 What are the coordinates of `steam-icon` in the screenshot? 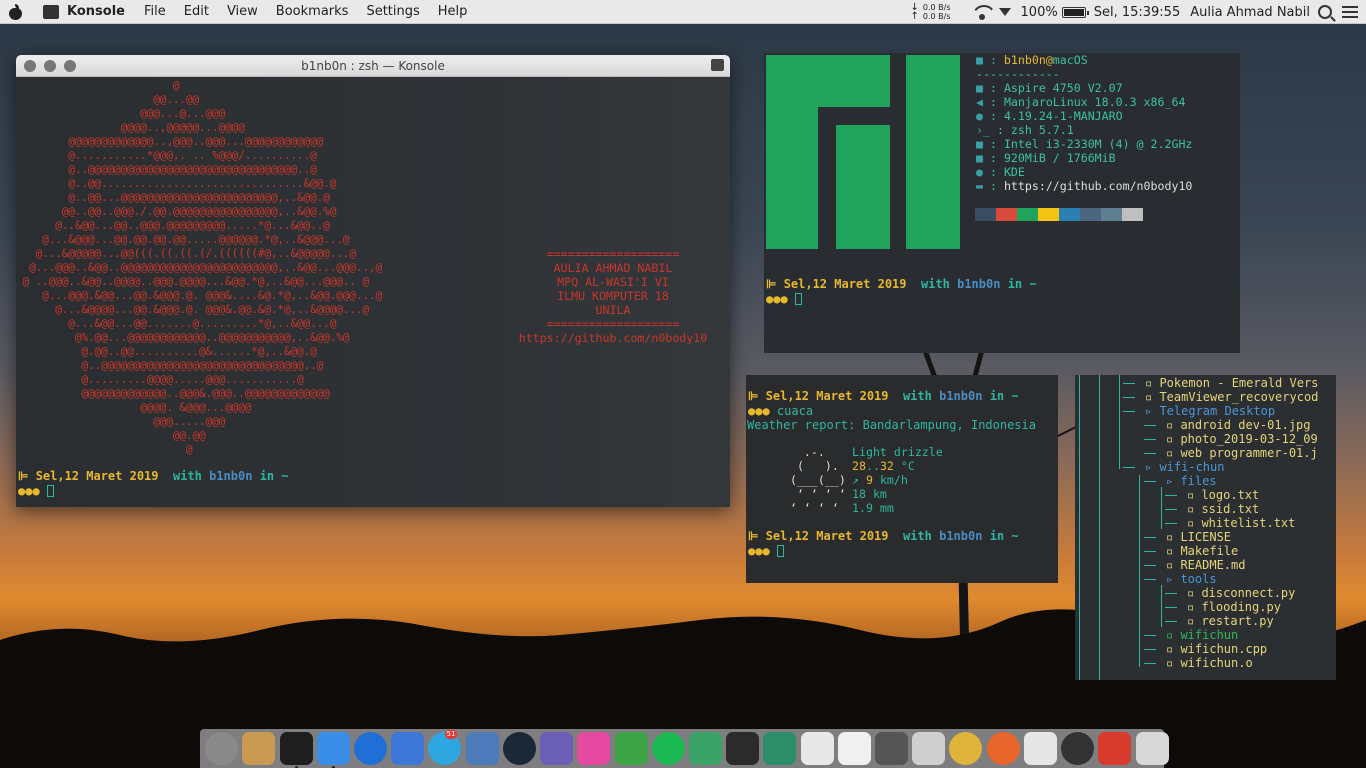 It's located at (519, 748).